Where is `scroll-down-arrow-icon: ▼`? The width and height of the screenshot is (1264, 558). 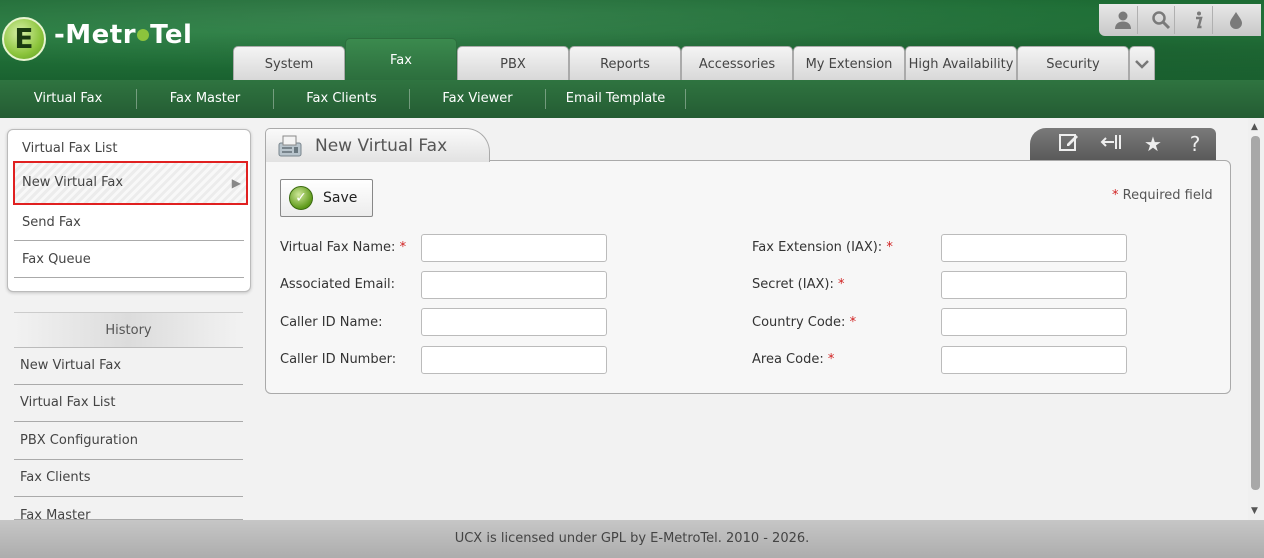 scroll-down-arrow-icon: ▼ is located at coordinates (1254, 511).